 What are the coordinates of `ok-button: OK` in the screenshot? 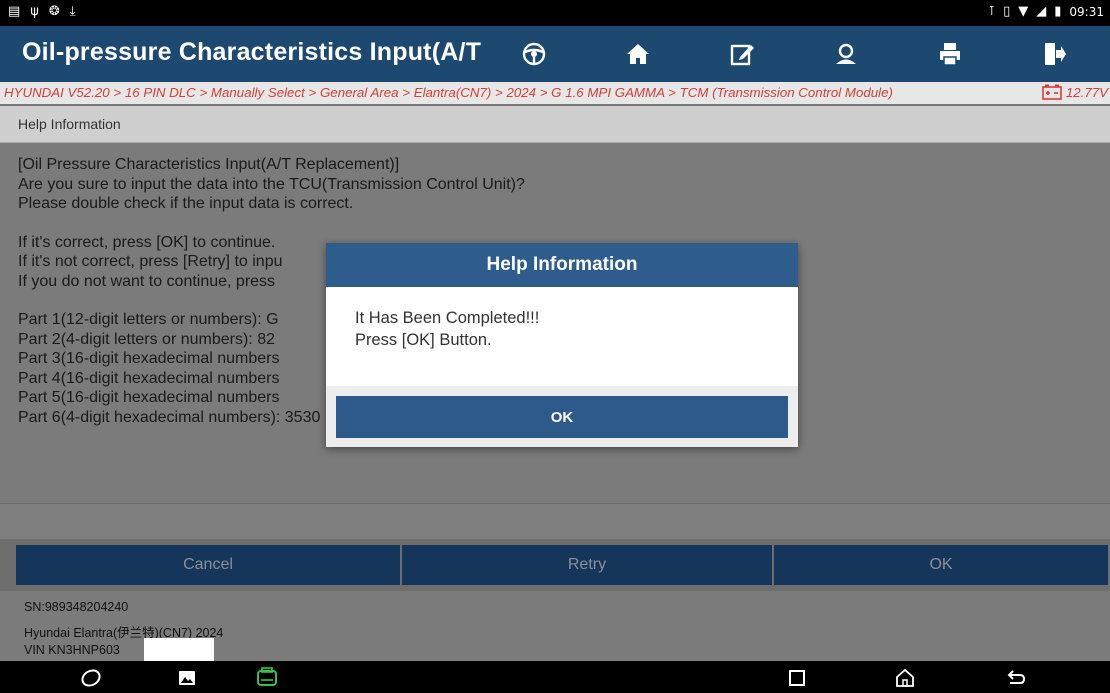 It's located at (941, 565).